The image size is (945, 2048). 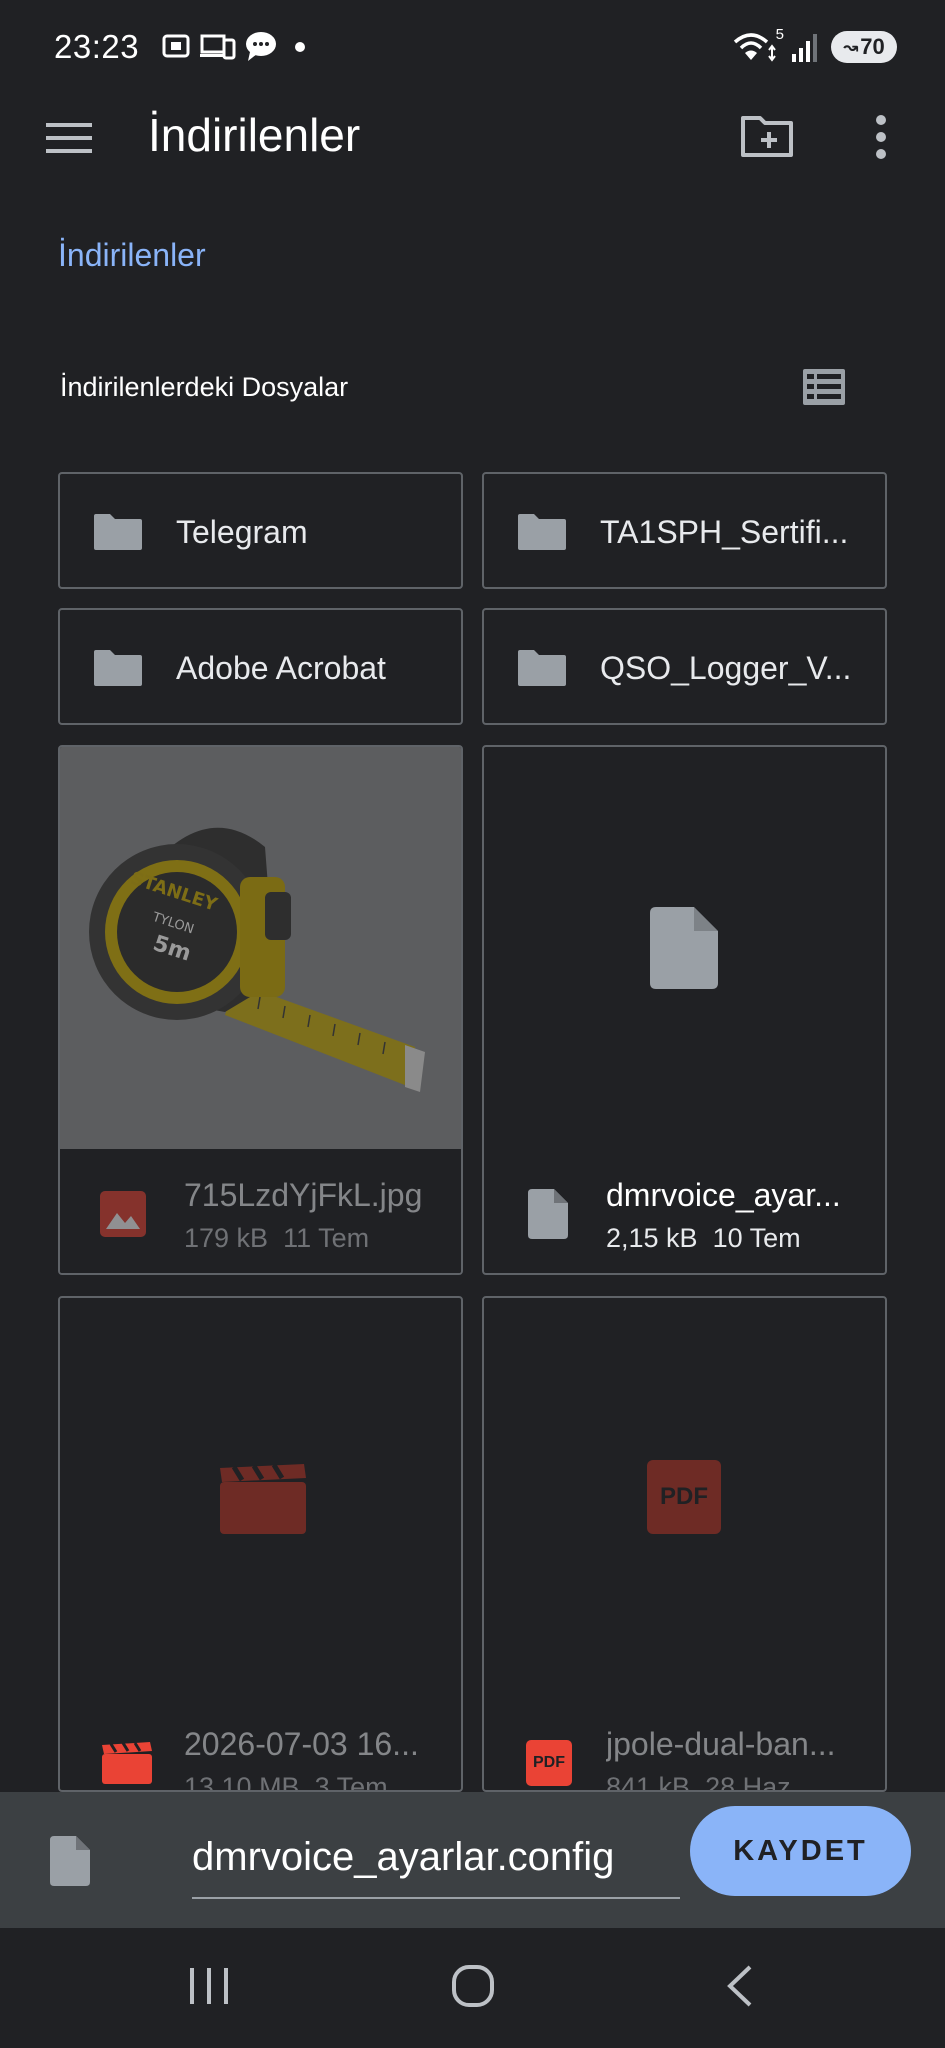 I want to click on menu-button, so click(x=69, y=140).